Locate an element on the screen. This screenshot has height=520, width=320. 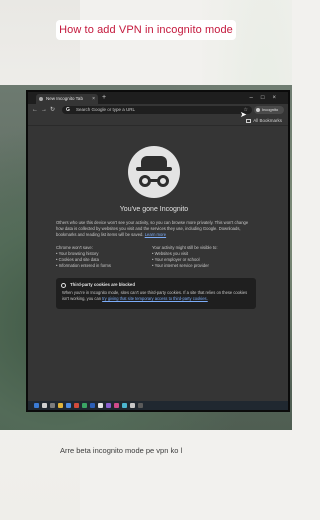
tab-incognito: New Incognito Tab × is located at coordinates (67, 99).